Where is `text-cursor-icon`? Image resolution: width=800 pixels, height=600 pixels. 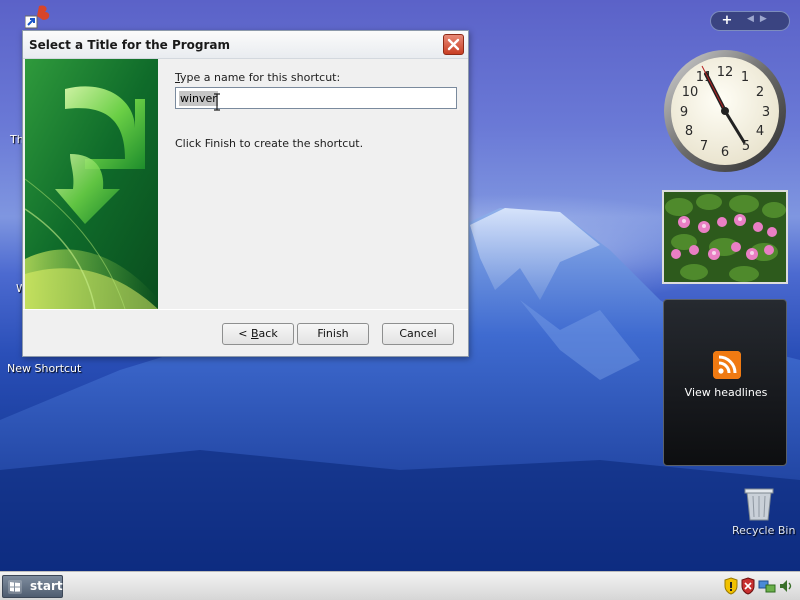 text-cursor-icon is located at coordinates (217, 102).